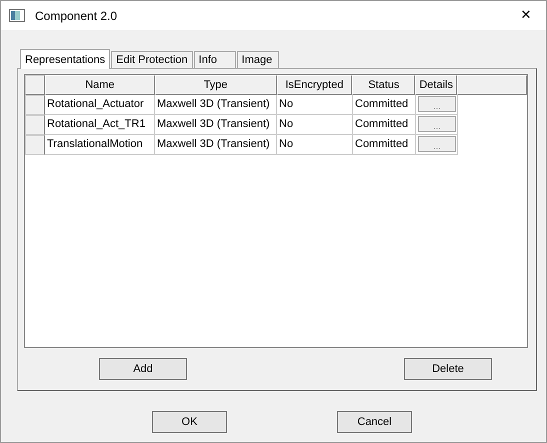  Describe the element at coordinates (99, 85) in the screenshot. I see `column-header: Name` at that location.